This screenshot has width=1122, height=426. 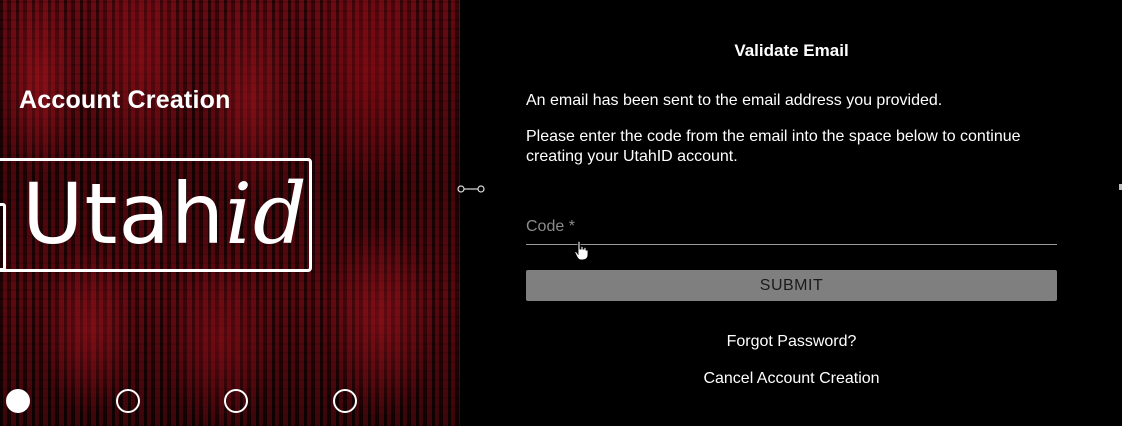 I want to click on code-field: Code *, so click(x=791, y=228).